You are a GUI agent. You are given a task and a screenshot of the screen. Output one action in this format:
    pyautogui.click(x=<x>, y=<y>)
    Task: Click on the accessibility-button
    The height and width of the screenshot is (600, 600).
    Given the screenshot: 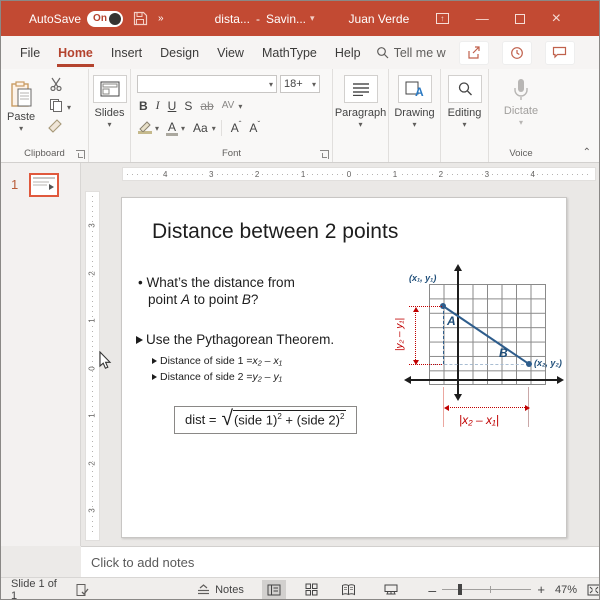 What is the action you would take?
    pyautogui.click(x=82, y=590)
    